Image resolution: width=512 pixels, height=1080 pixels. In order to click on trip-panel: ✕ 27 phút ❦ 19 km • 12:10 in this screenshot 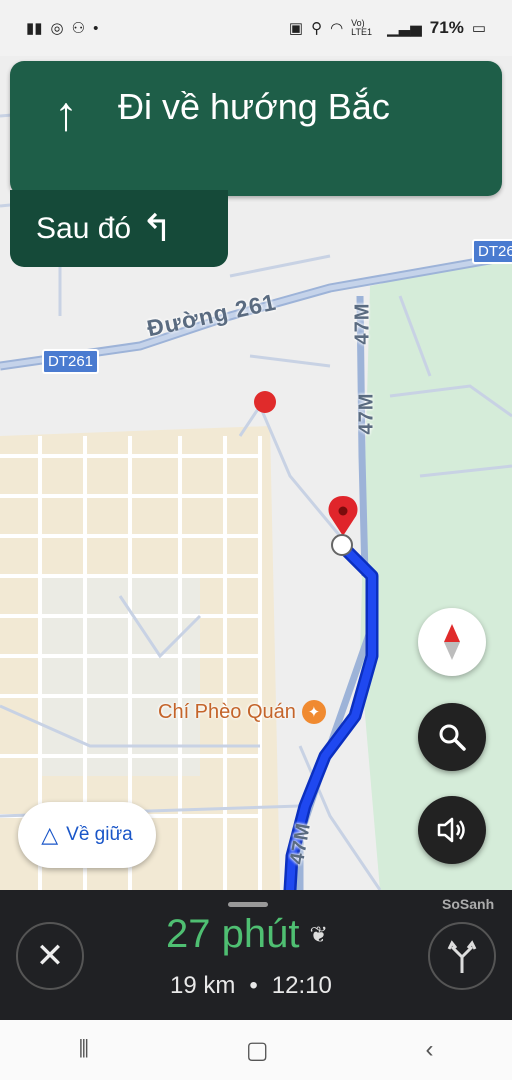, I will do `click(256, 955)`.